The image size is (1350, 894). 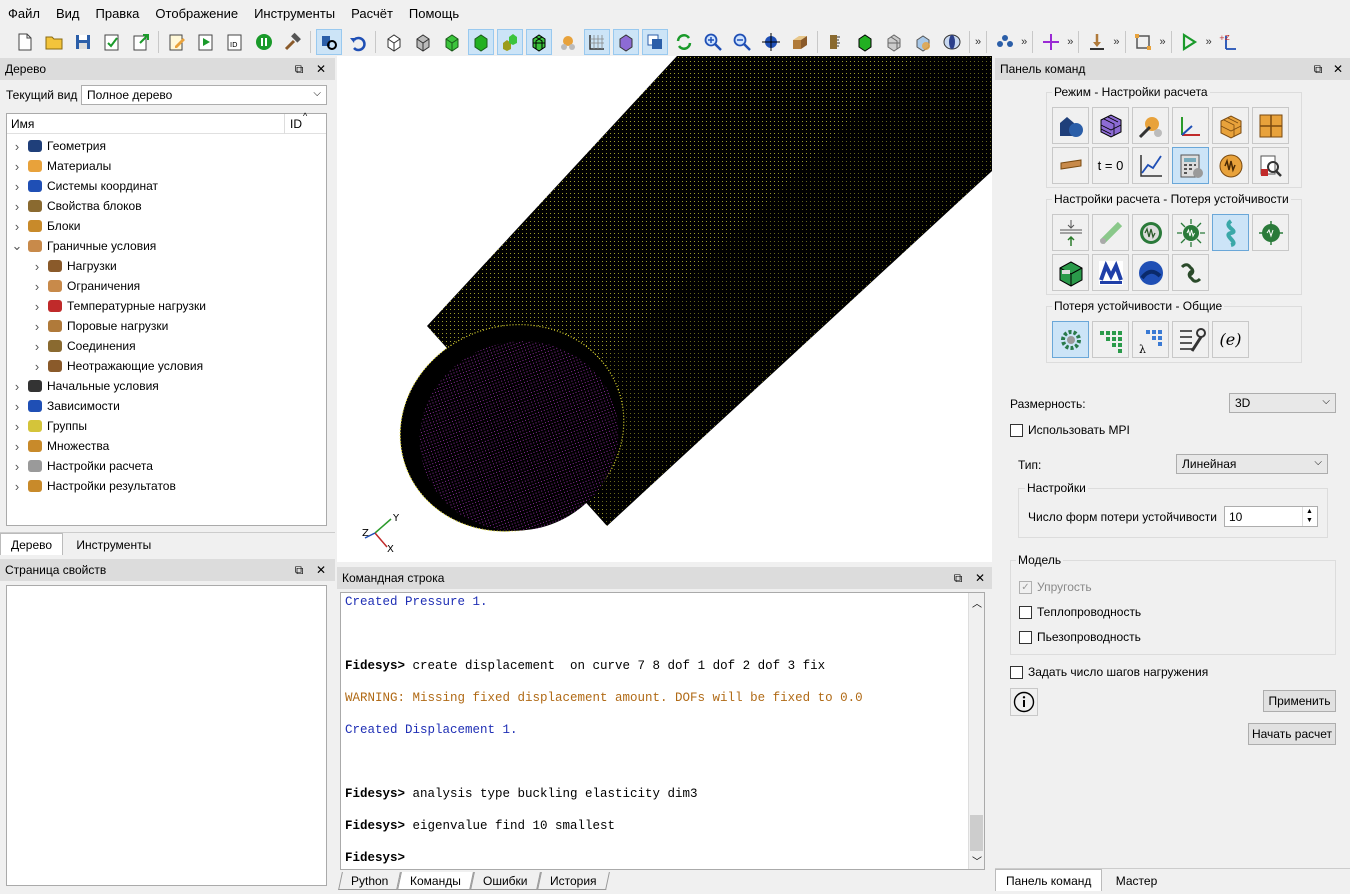 I want to click on chain-icon, so click(x=1190, y=272).